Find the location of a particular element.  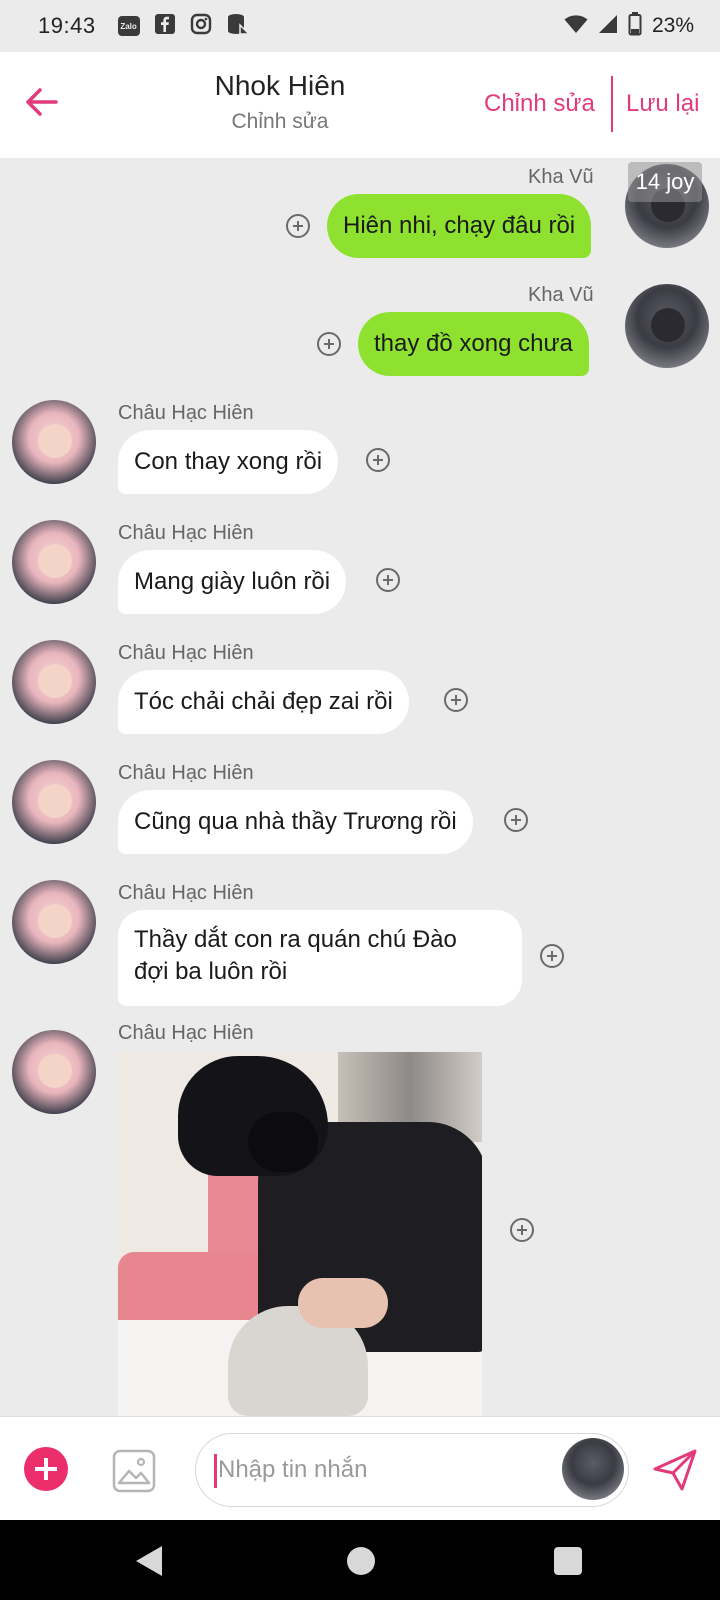

save-button: Lưu lại is located at coordinates (662, 104).